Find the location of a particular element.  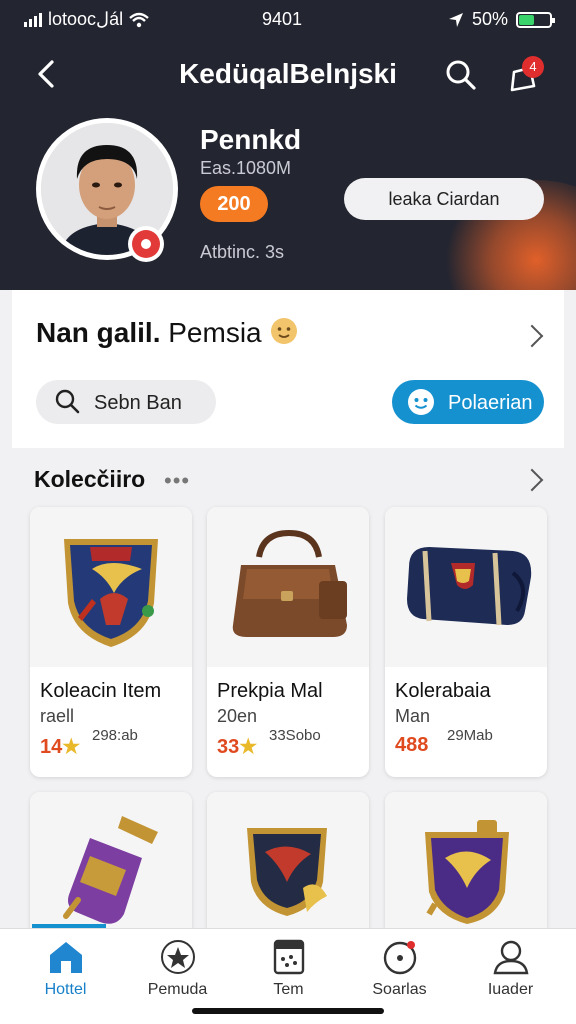

card-value: 488 is located at coordinates (412, 745).